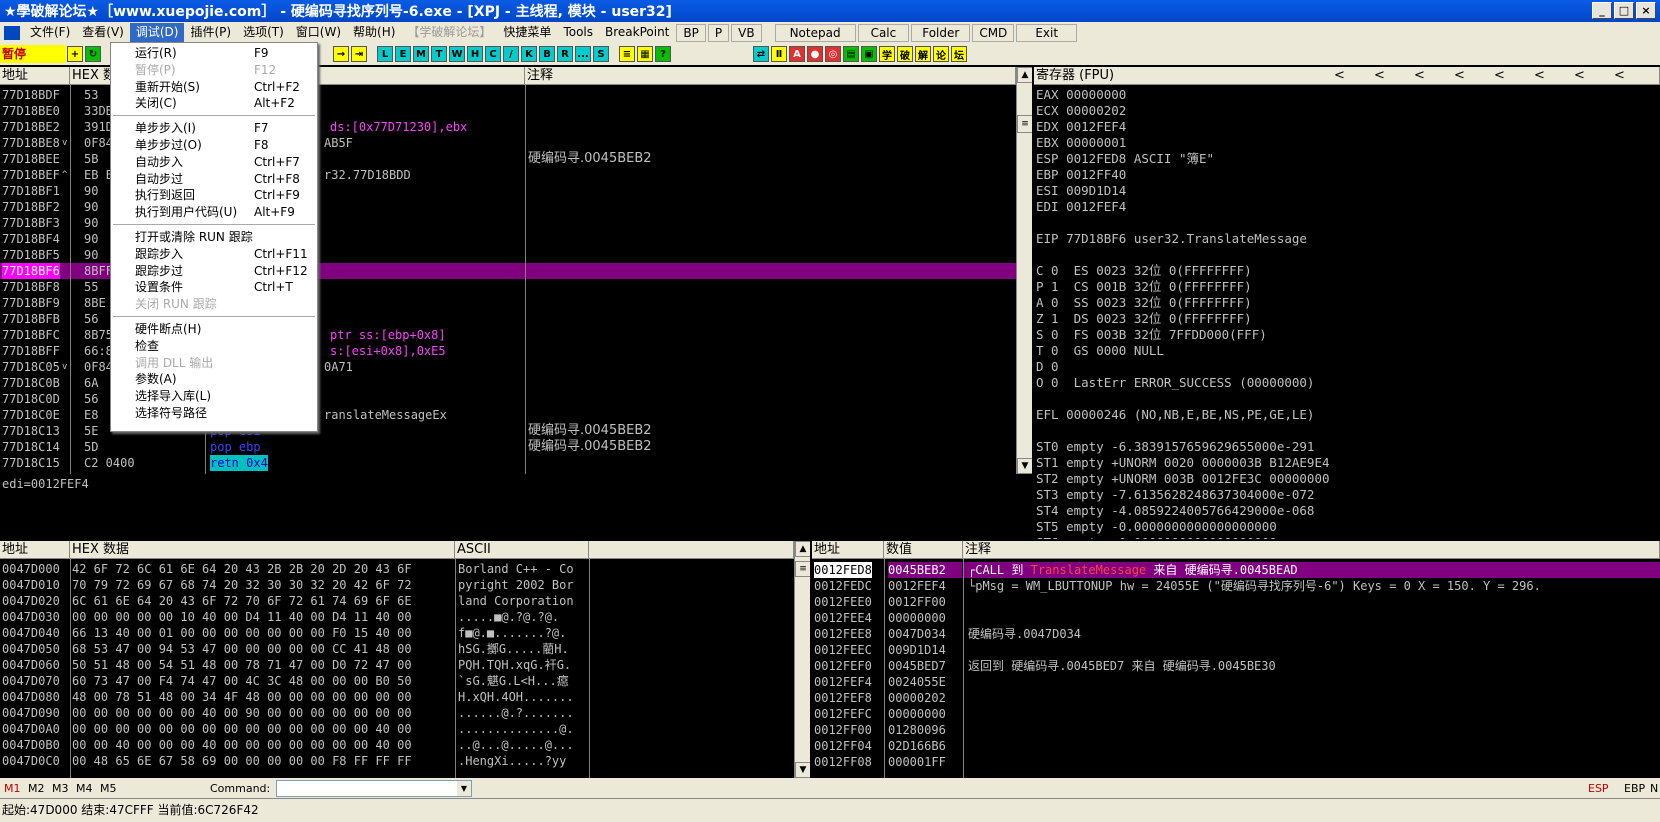  I want to click on disasm-instruction: r32.77D18BDD, so click(367, 175).